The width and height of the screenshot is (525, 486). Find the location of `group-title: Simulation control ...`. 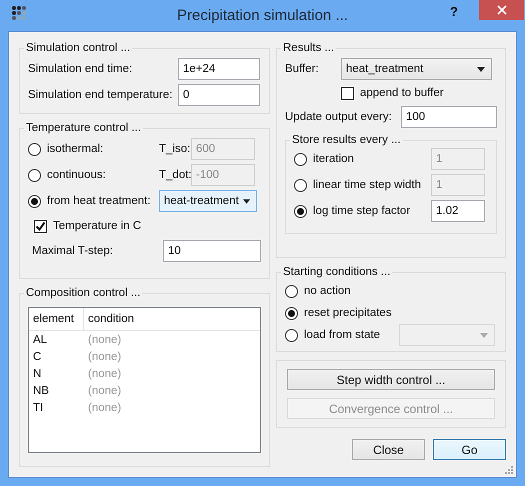

group-title: Simulation control ... is located at coordinates (78, 48).